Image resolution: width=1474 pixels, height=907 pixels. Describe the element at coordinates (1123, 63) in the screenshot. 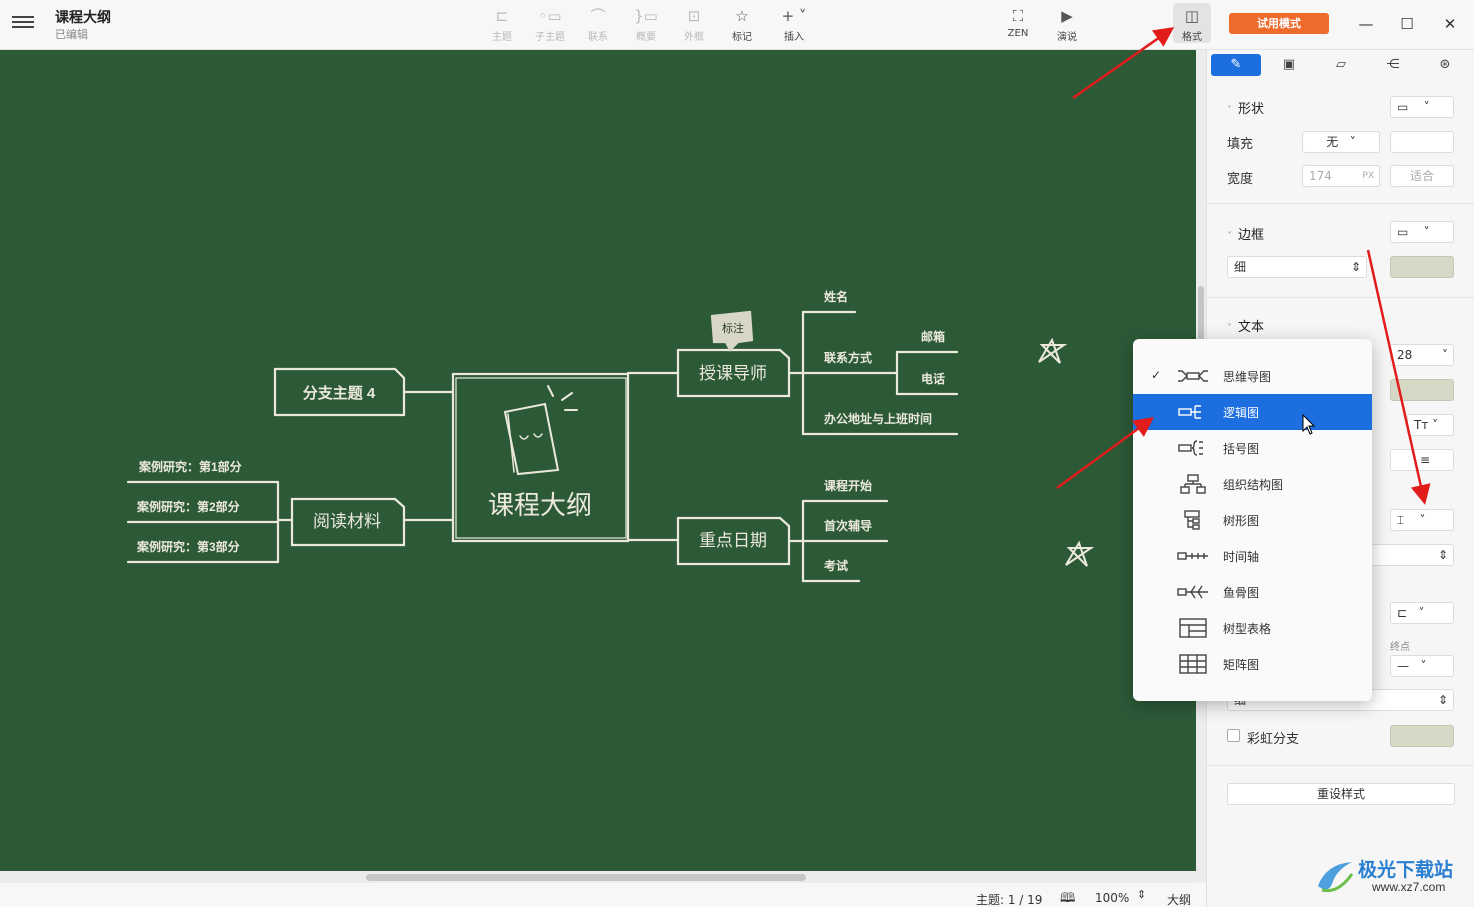

I see `arrow-to-format-button` at that location.